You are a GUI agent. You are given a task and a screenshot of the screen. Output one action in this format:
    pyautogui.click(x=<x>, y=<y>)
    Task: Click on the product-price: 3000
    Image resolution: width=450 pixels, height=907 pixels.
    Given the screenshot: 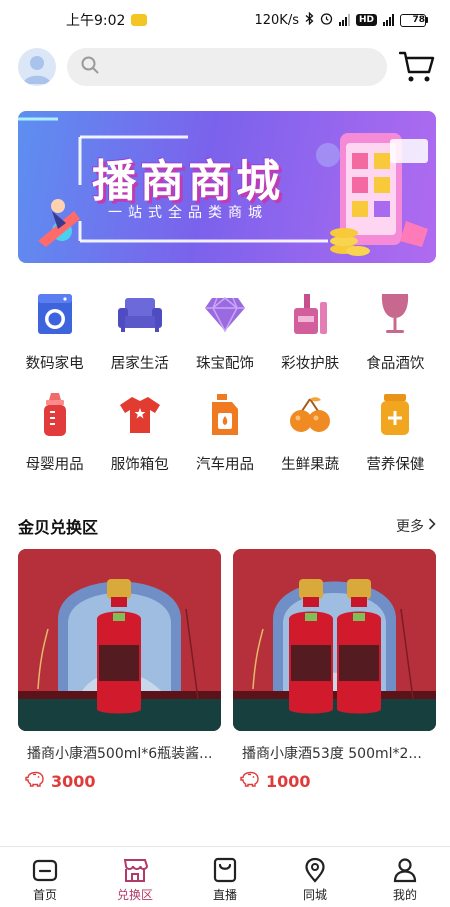 What is the action you would take?
    pyautogui.click(x=119, y=781)
    